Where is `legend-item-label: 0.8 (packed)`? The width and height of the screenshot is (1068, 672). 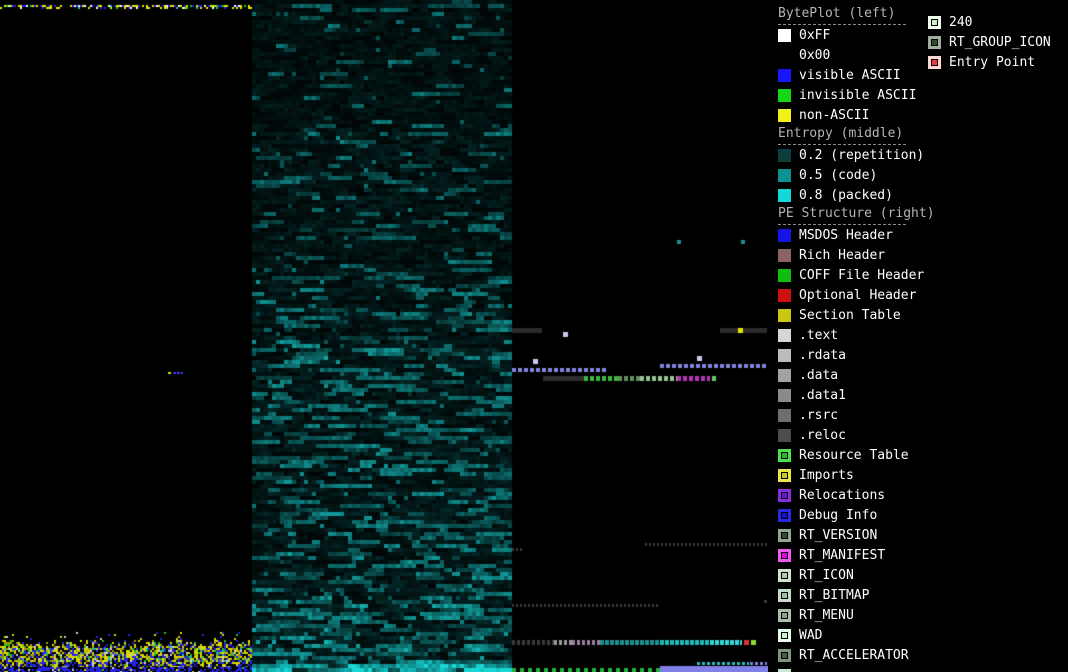 legend-item-label: 0.8 (packed) is located at coordinates (846, 195).